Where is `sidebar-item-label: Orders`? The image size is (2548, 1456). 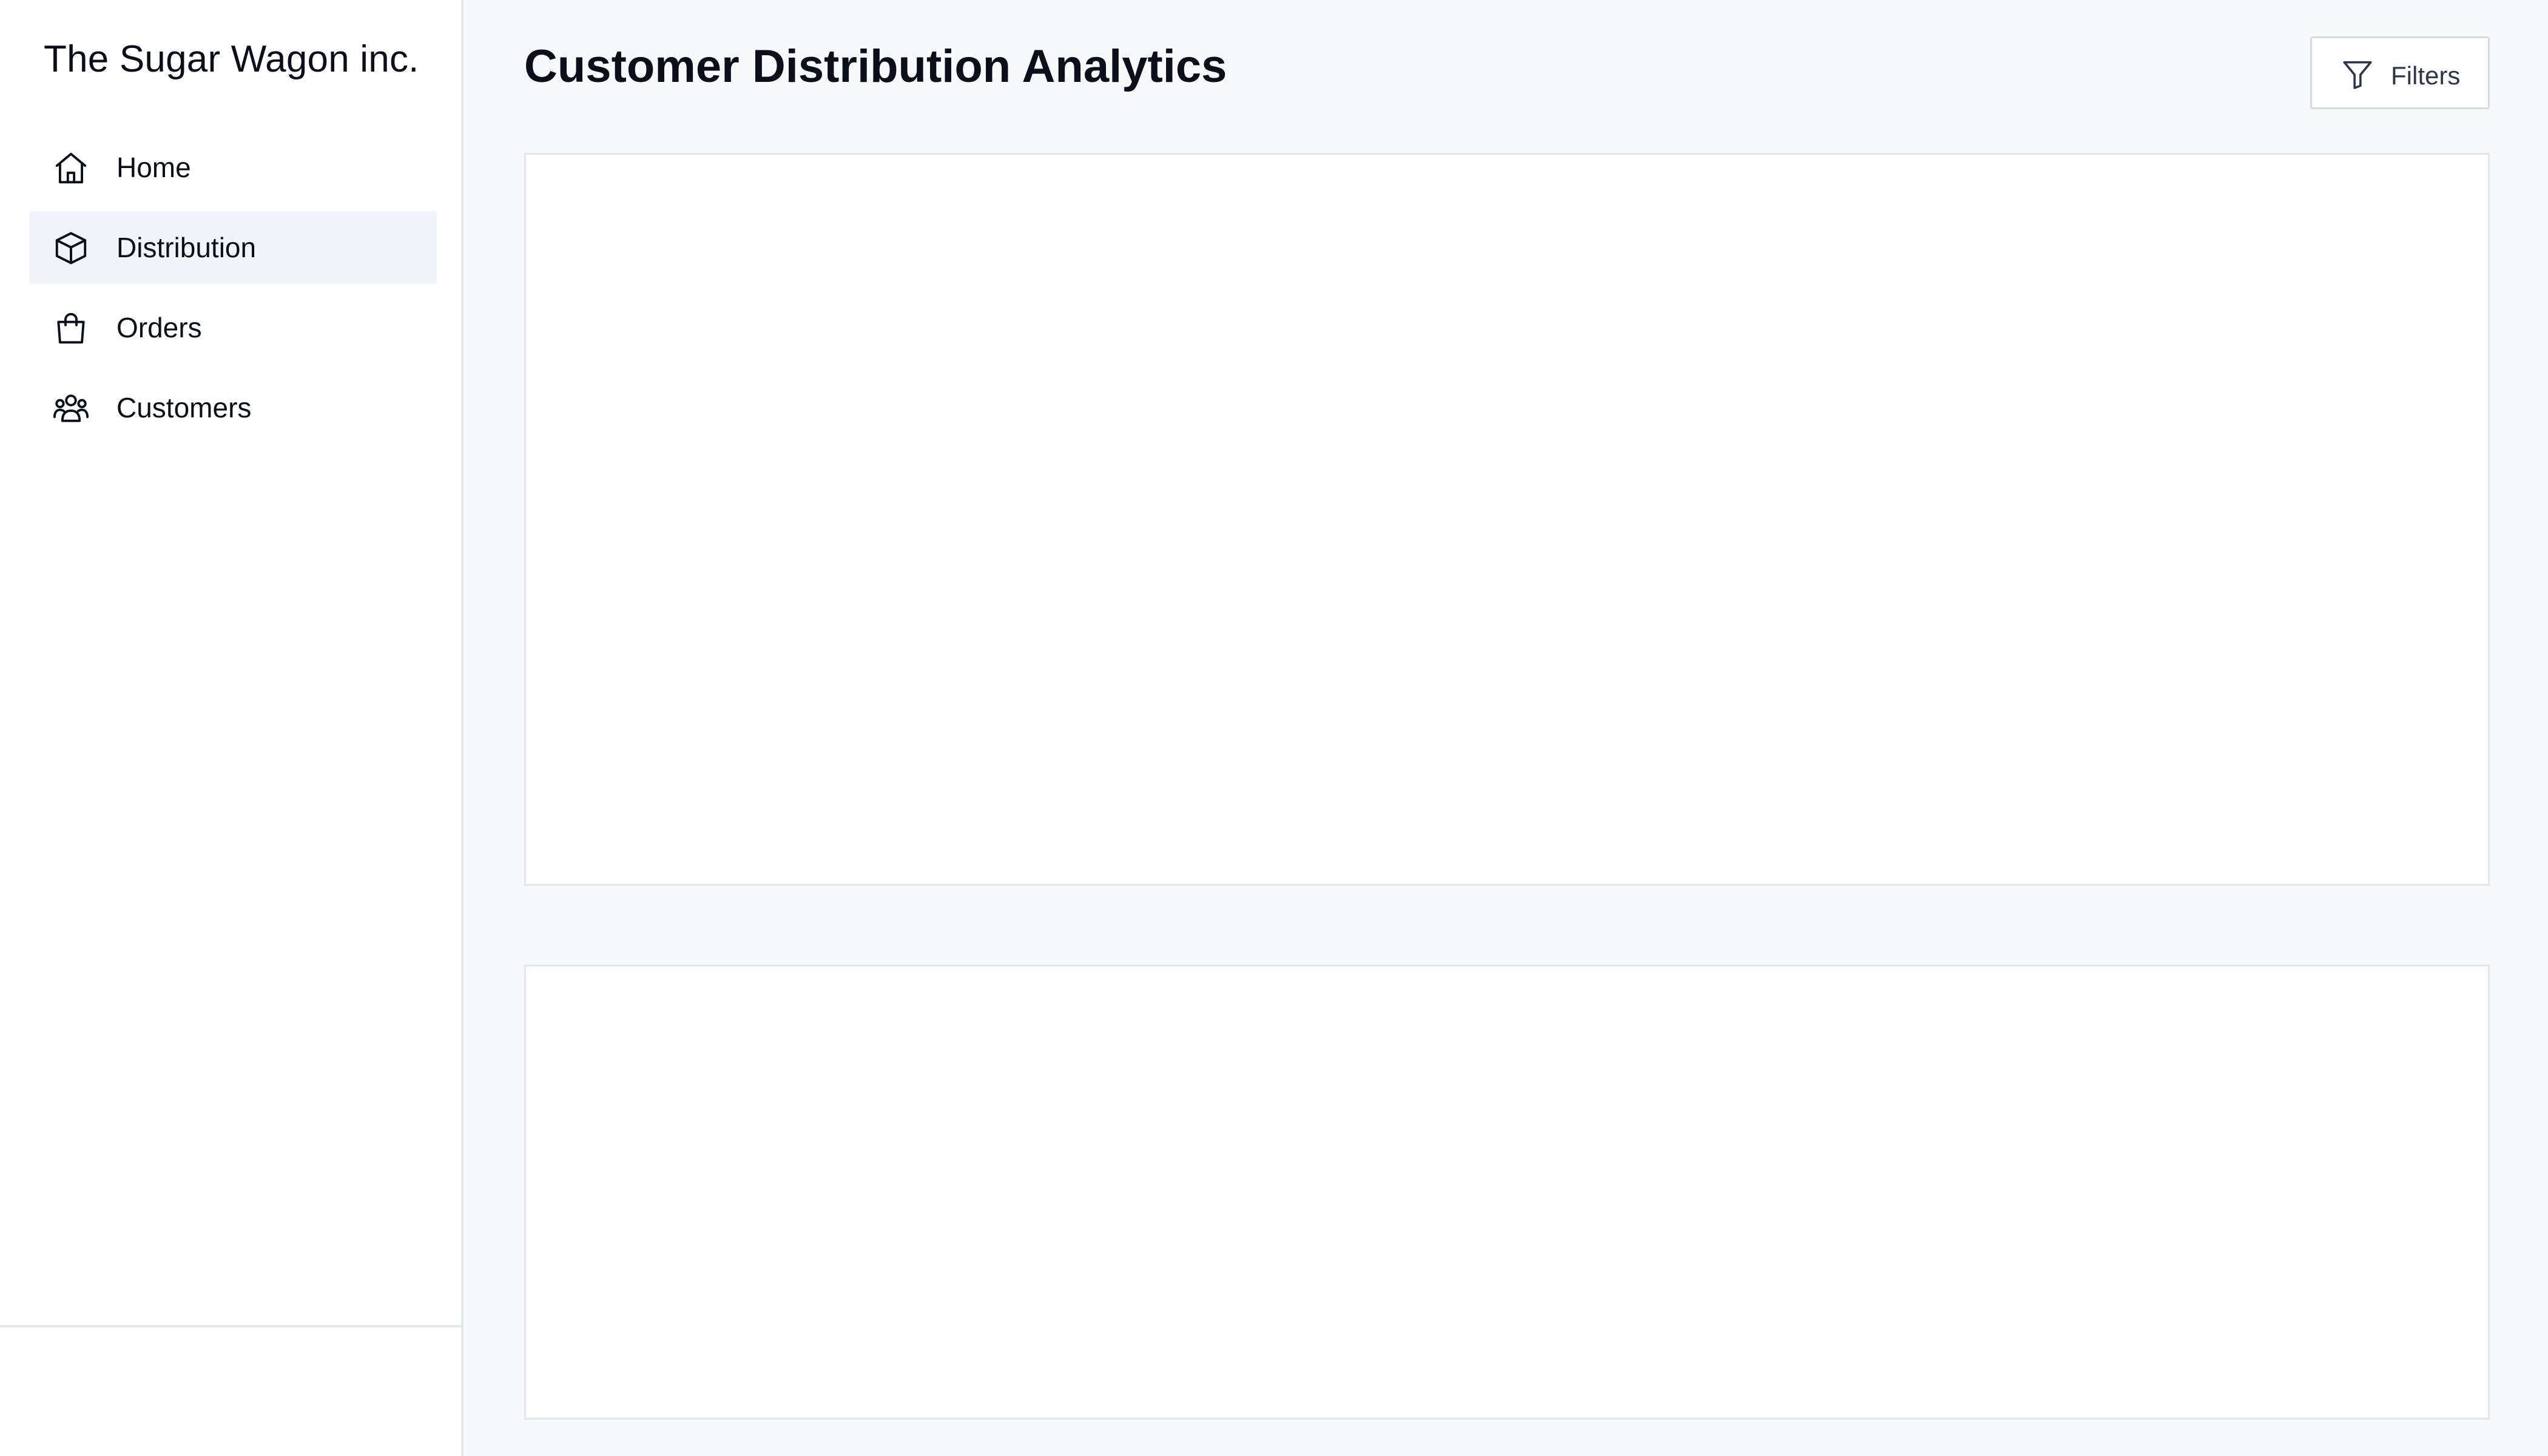
sidebar-item-label: Orders is located at coordinates (159, 327).